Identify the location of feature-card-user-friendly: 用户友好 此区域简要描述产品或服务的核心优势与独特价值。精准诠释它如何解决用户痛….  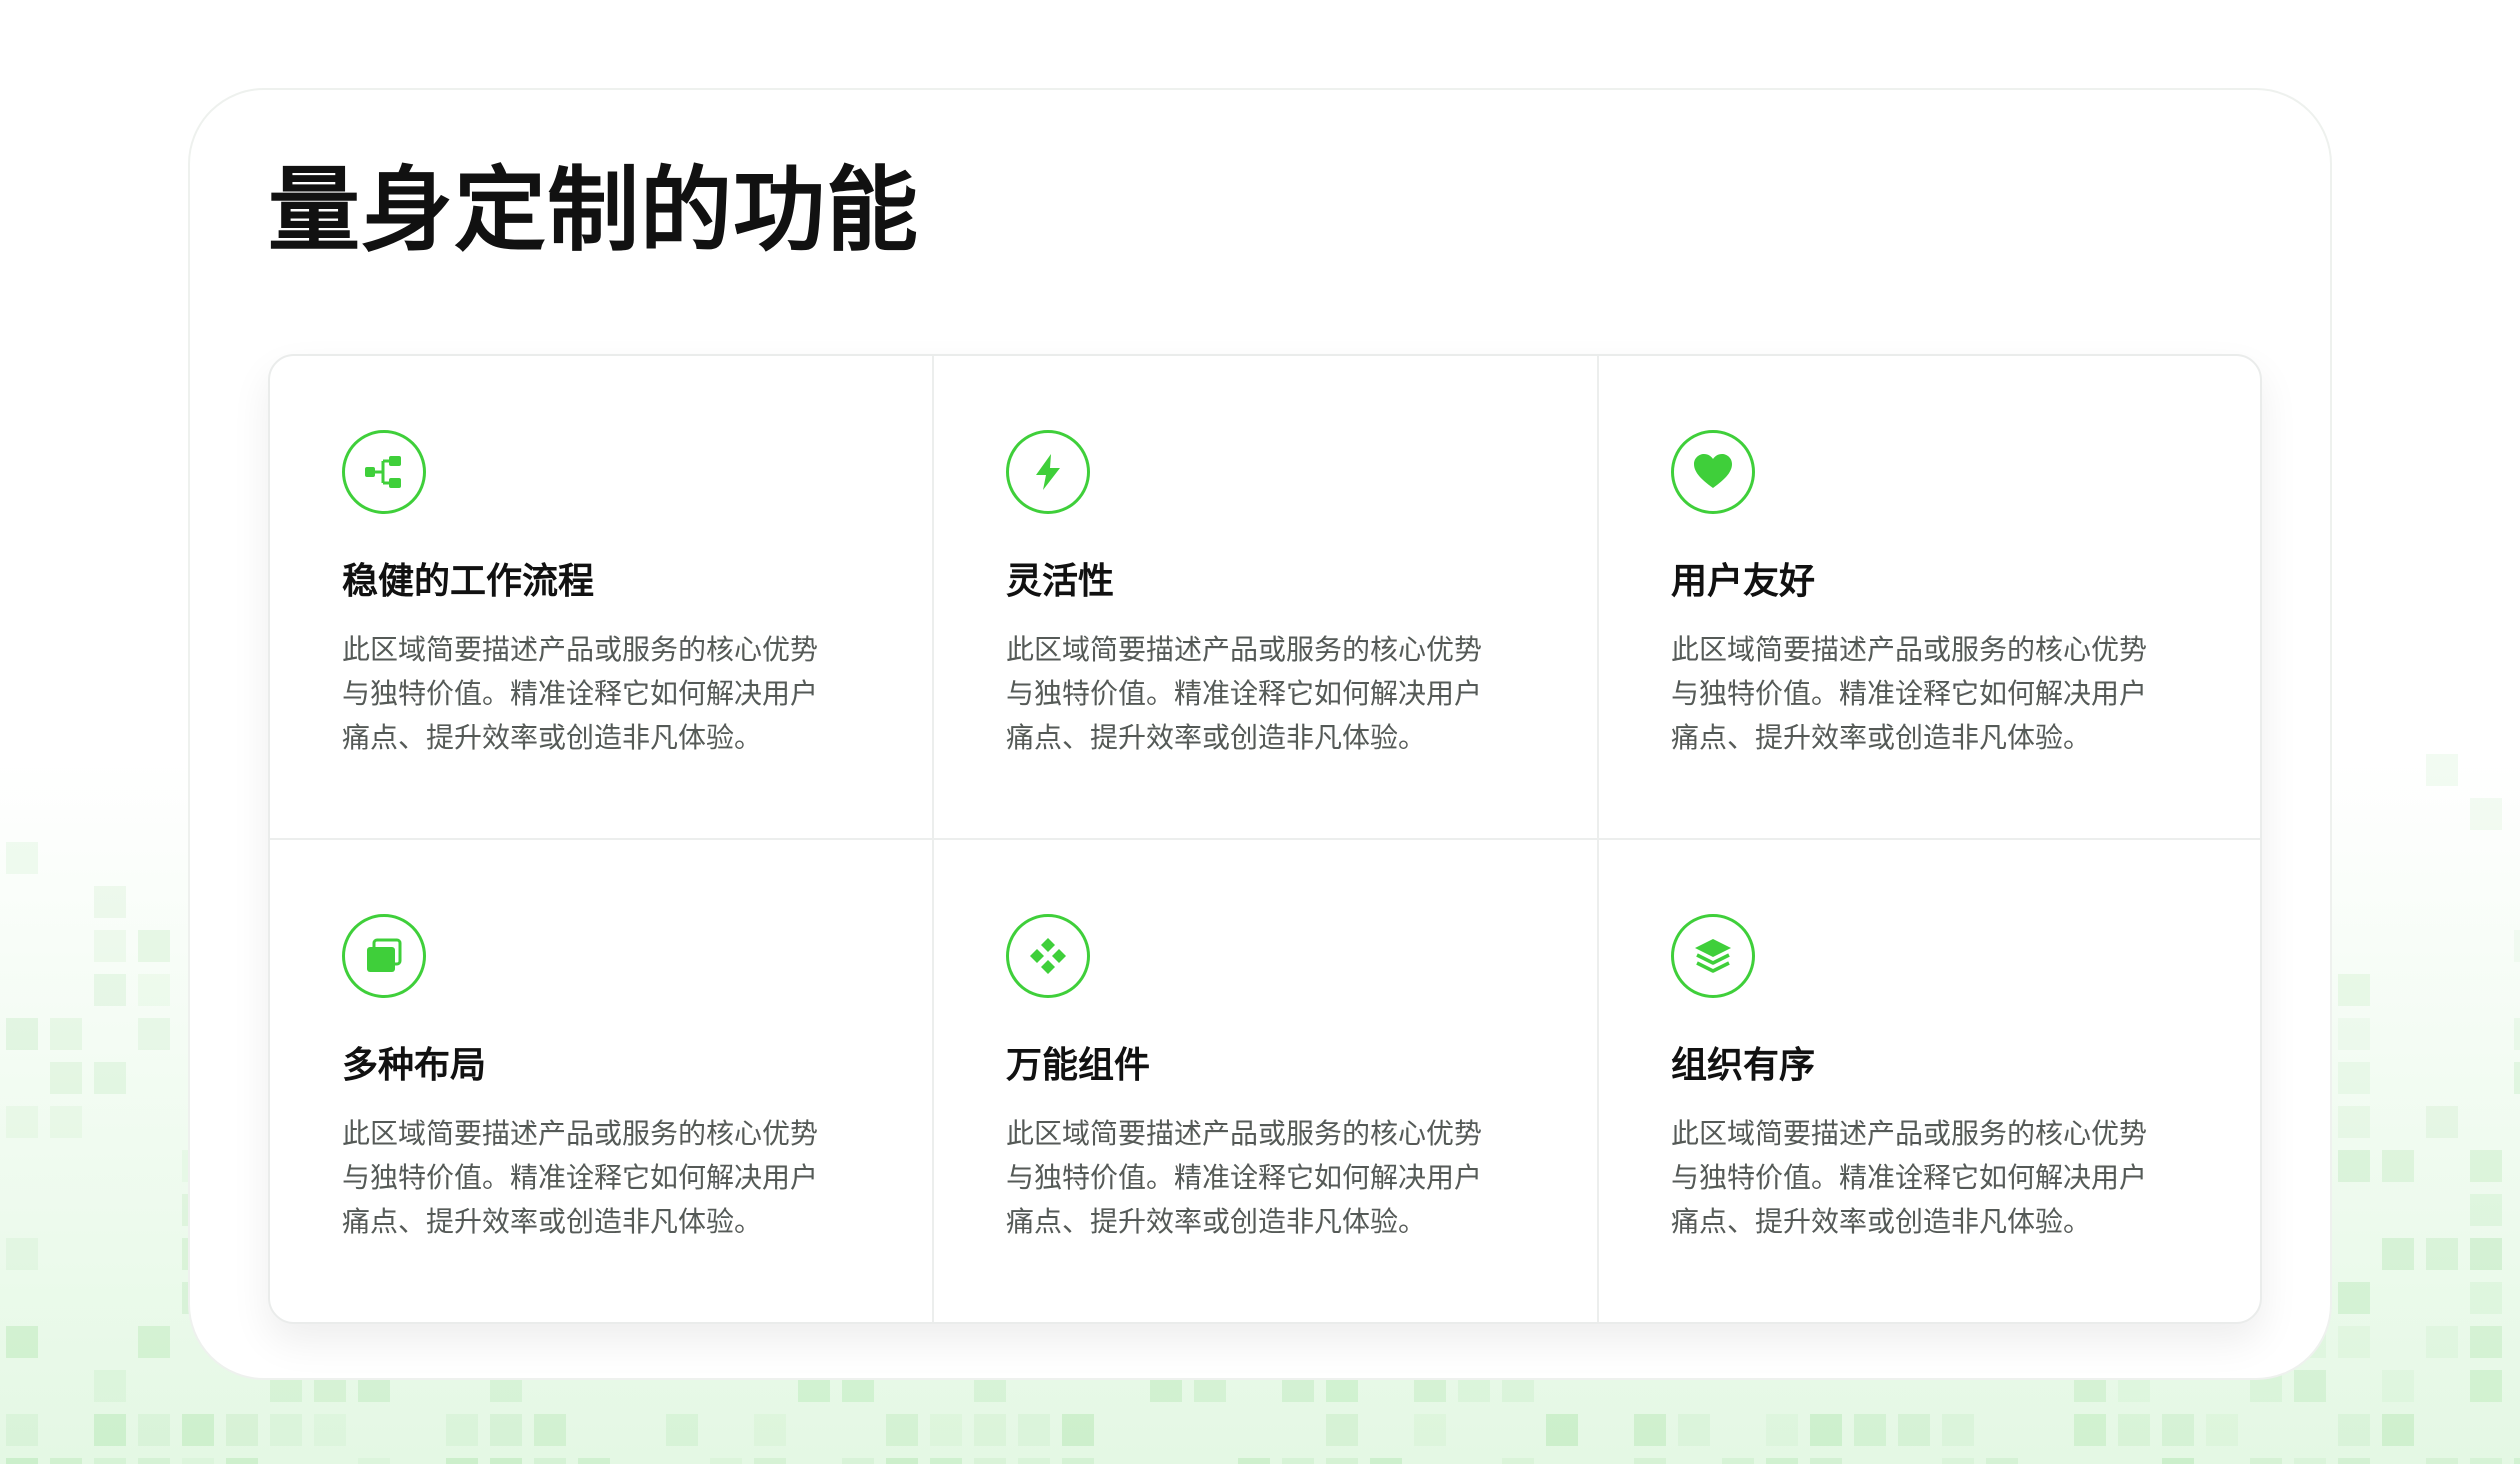
(1929, 598).